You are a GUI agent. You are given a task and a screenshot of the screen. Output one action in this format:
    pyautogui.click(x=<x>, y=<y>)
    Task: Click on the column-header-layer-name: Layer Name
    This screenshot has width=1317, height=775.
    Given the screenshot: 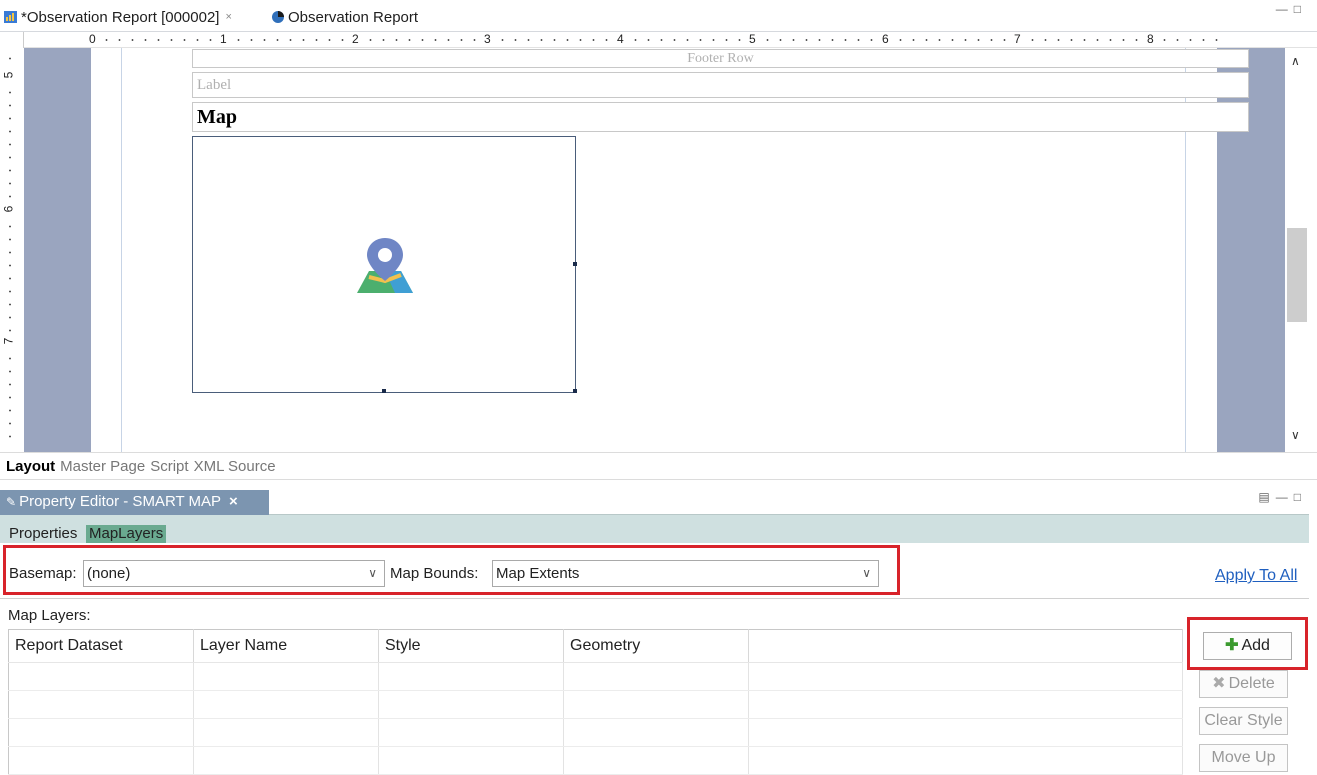 What is the action you would take?
    pyautogui.click(x=286, y=646)
    